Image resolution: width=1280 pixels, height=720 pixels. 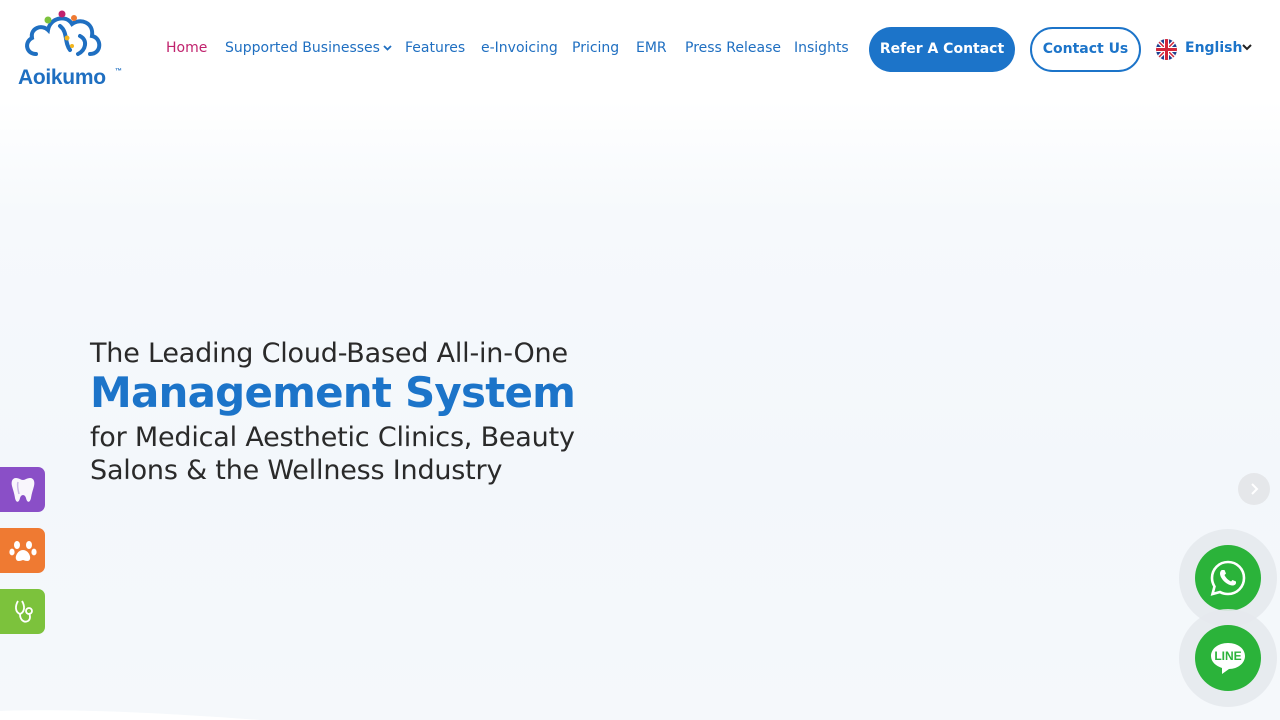 I want to click on contact-us-button: Contact Us, so click(x=1085, y=49).